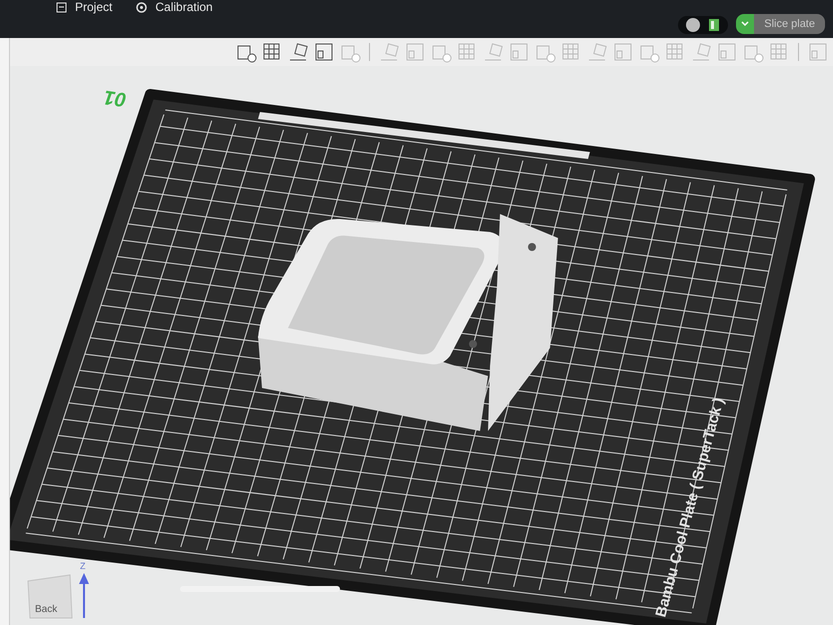  What do you see at coordinates (50, 596) in the screenshot?
I see `view-cube` at bounding box center [50, 596].